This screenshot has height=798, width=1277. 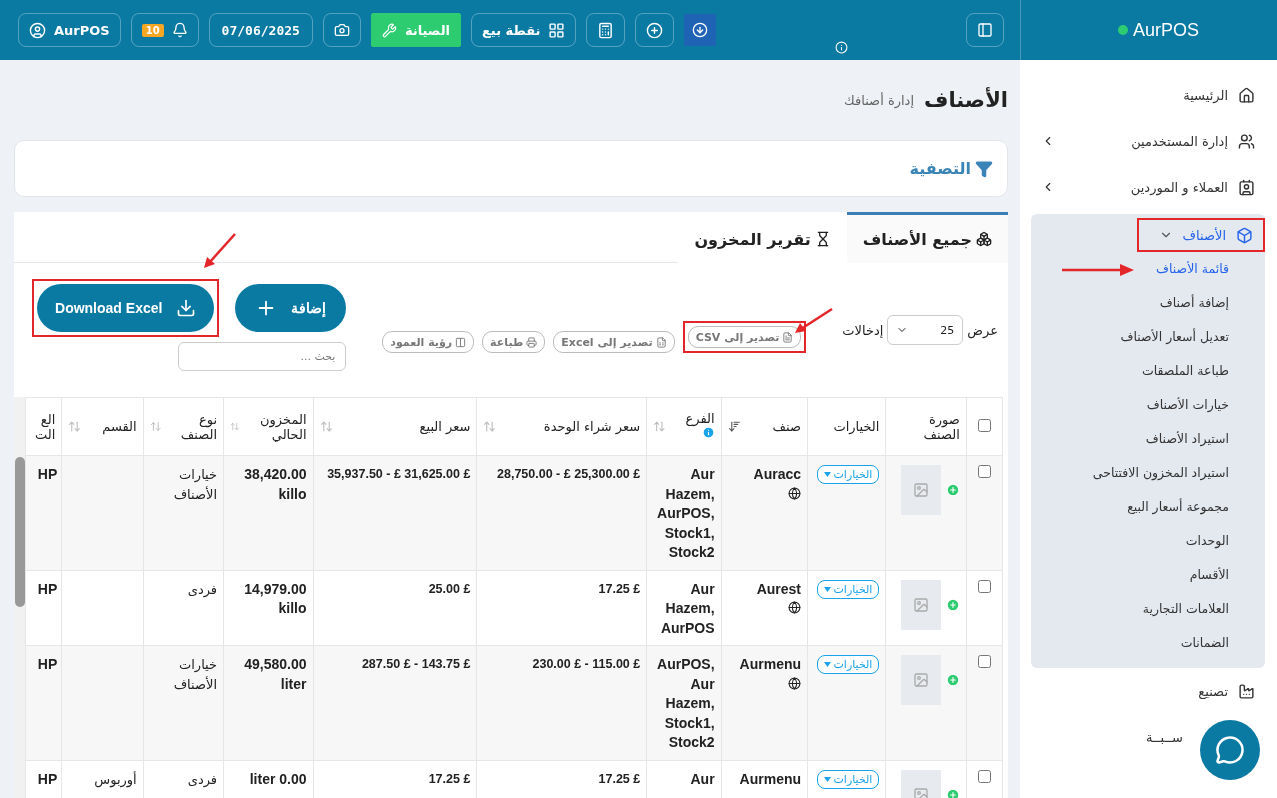 I want to click on submenu-item: طباعة الملصقات, so click(x=1148, y=371).